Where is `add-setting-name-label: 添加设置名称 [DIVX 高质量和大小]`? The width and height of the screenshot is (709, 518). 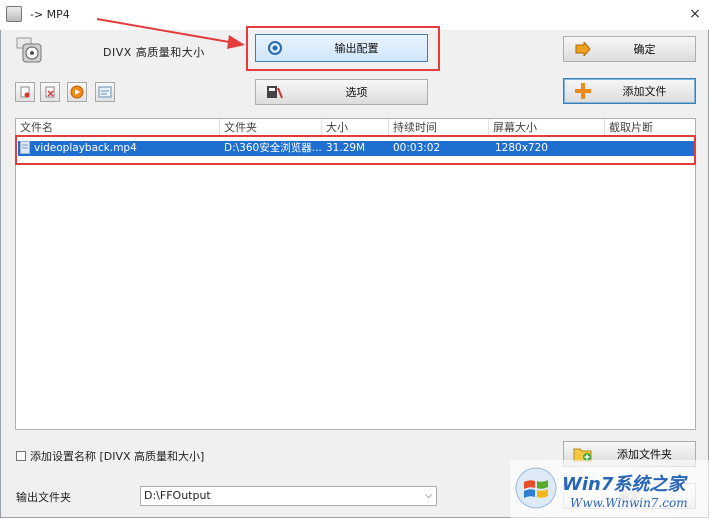
add-setting-name-label: 添加设置名称 [DIVX 高质量和大小] is located at coordinates (117, 456).